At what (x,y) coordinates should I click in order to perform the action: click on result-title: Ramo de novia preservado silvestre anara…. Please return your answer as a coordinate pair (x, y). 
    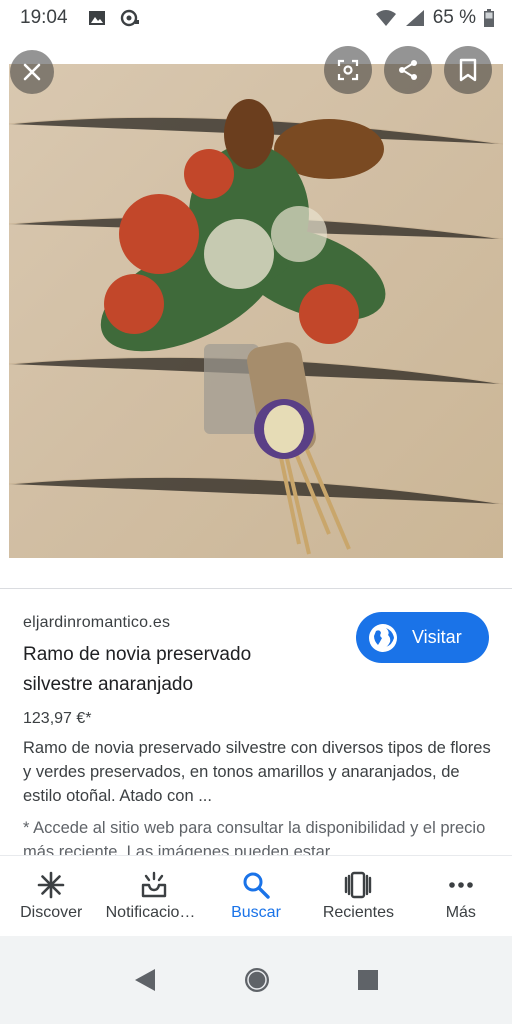
    Looking at the image, I should click on (173, 670).